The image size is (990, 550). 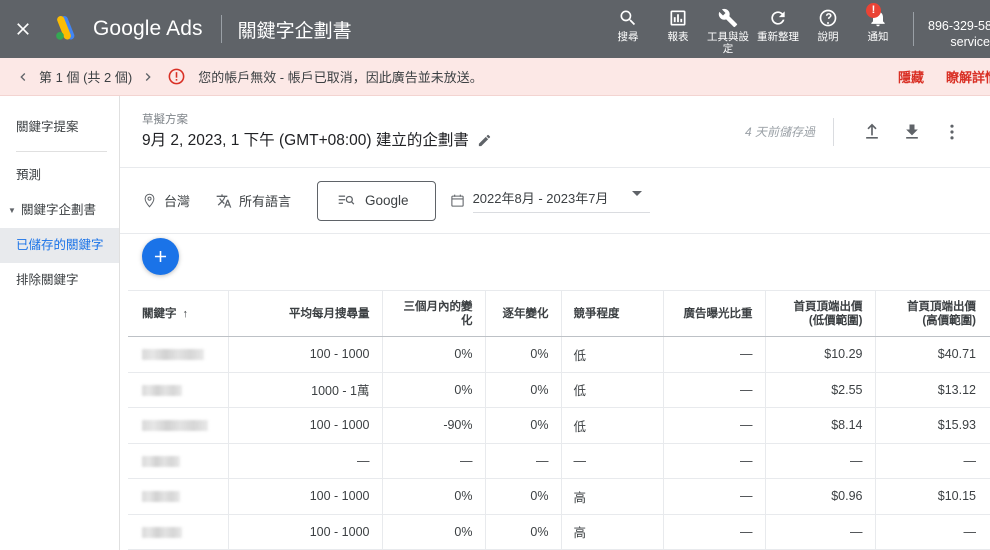 I want to click on page-title: 關鍵字企劃書, so click(x=294, y=31).